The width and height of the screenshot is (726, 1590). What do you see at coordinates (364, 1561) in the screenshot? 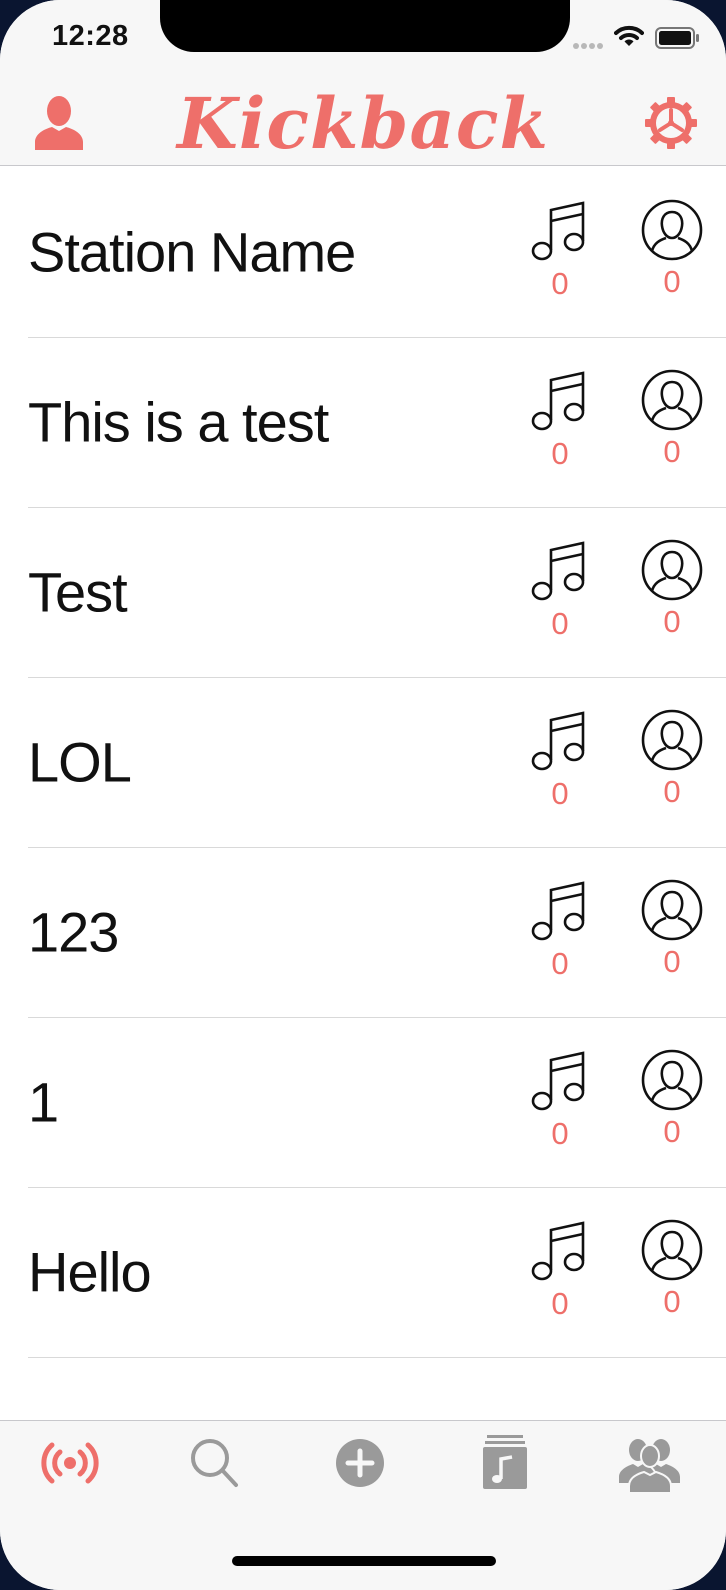
I see `home-indicator` at bounding box center [364, 1561].